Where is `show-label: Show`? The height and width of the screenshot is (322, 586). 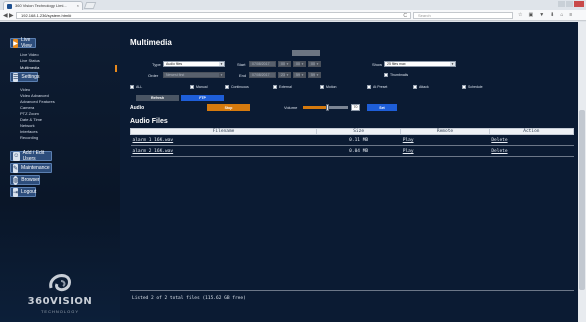 show-label: Show is located at coordinates (377, 64).